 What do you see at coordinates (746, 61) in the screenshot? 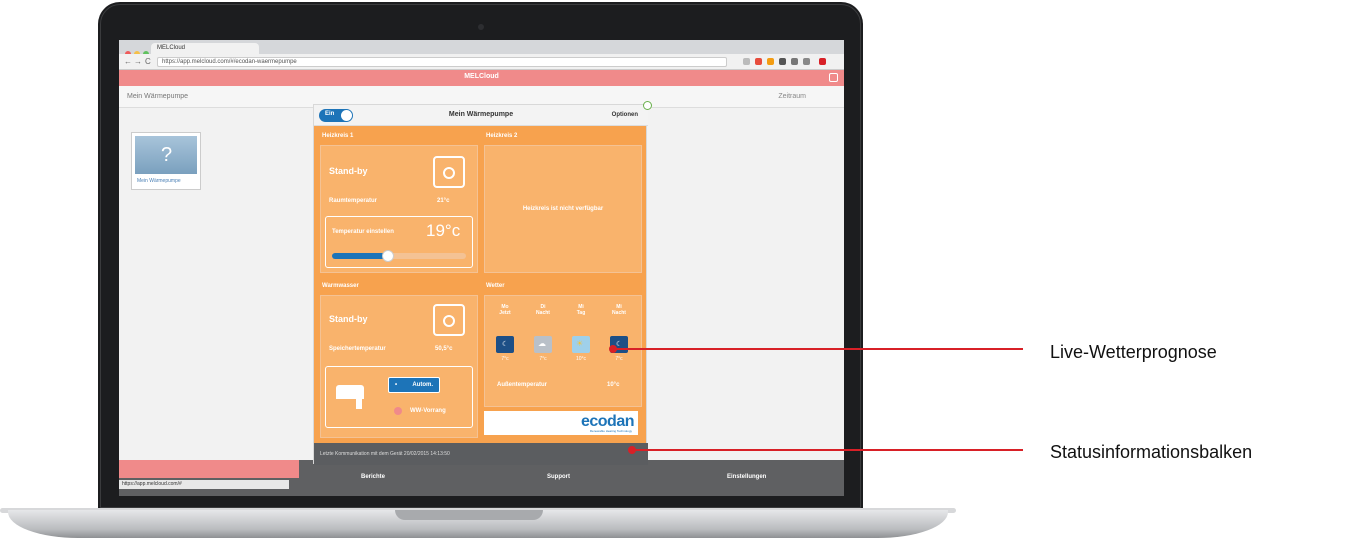
I see `star-icon` at bounding box center [746, 61].